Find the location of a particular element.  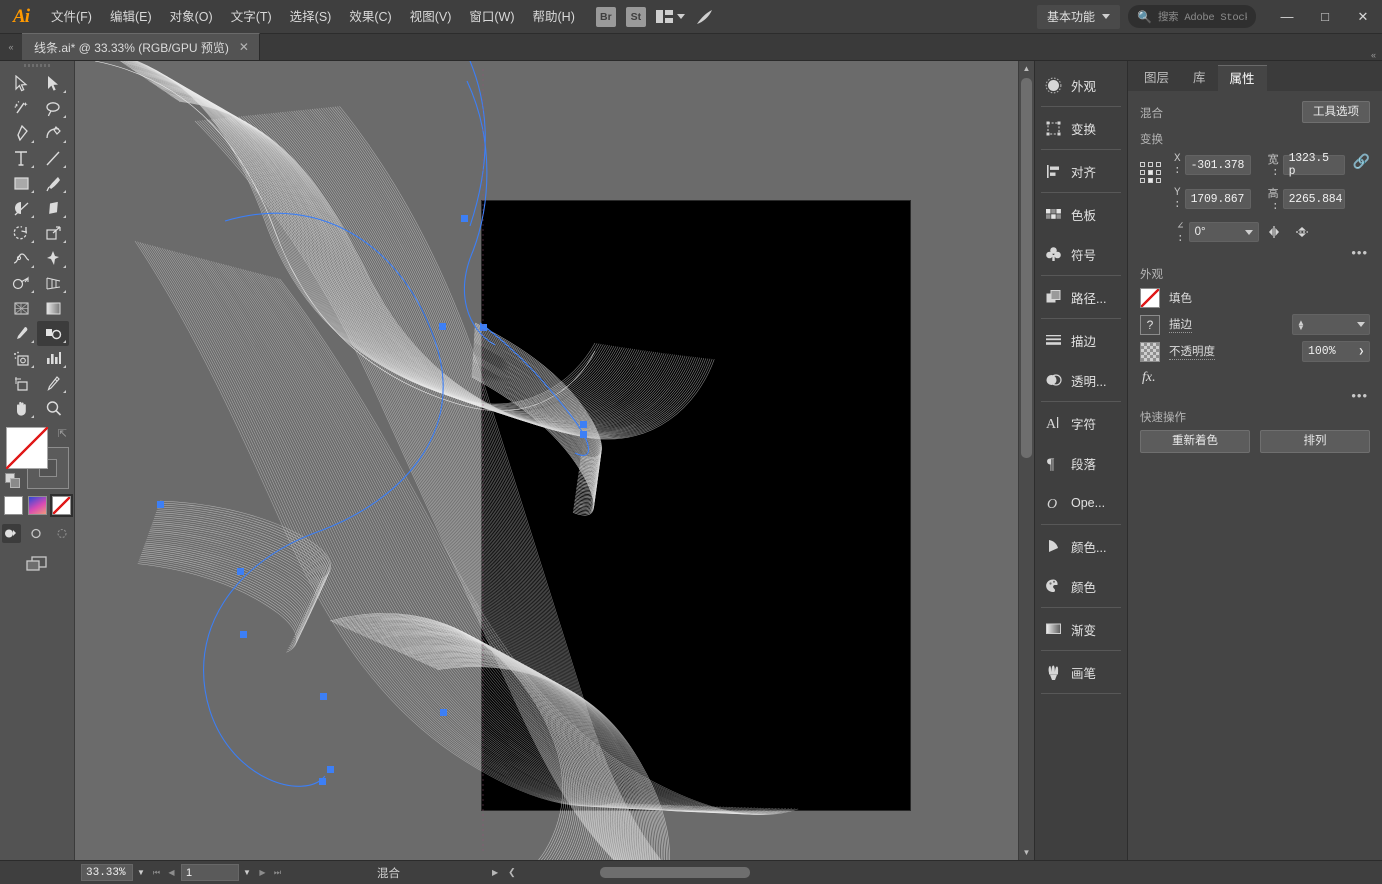

appearance-more-options: ••• is located at coordinates (1255, 395).